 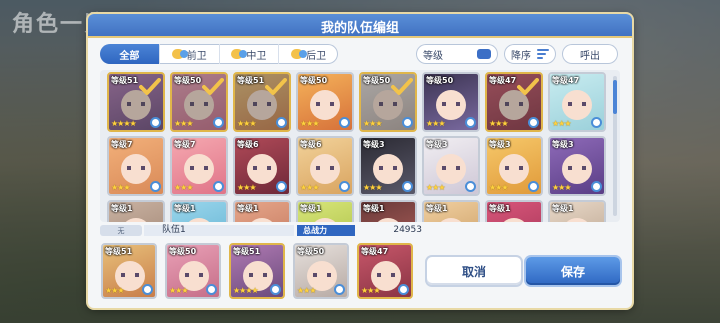 What do you see at coordinates (326, 230) in the screenshot?
I see `total-power-label: 总战力` at bounding box center [326, 230].